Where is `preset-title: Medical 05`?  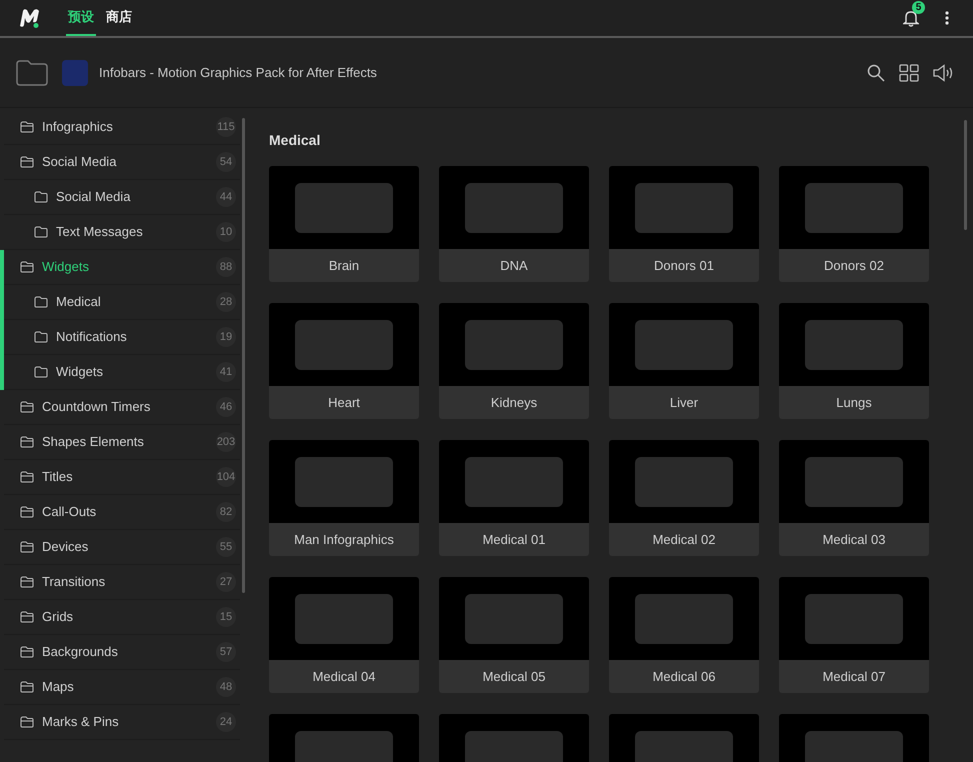
preset-title: Medical 05 is located at coordinates (514, 677).